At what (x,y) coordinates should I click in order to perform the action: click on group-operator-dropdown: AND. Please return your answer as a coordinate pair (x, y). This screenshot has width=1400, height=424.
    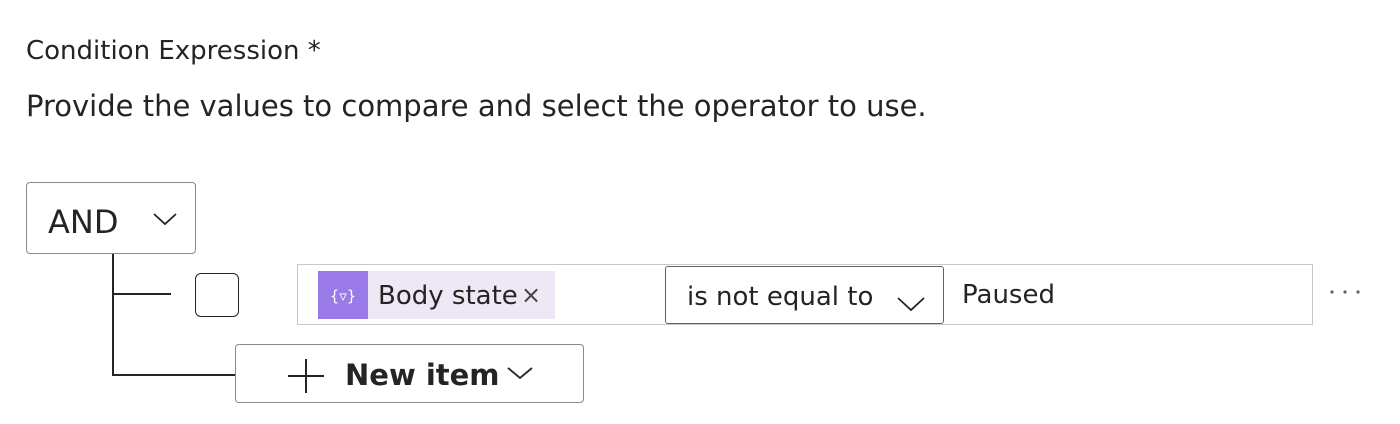
    Looking at the image, I should click on (111, 218).